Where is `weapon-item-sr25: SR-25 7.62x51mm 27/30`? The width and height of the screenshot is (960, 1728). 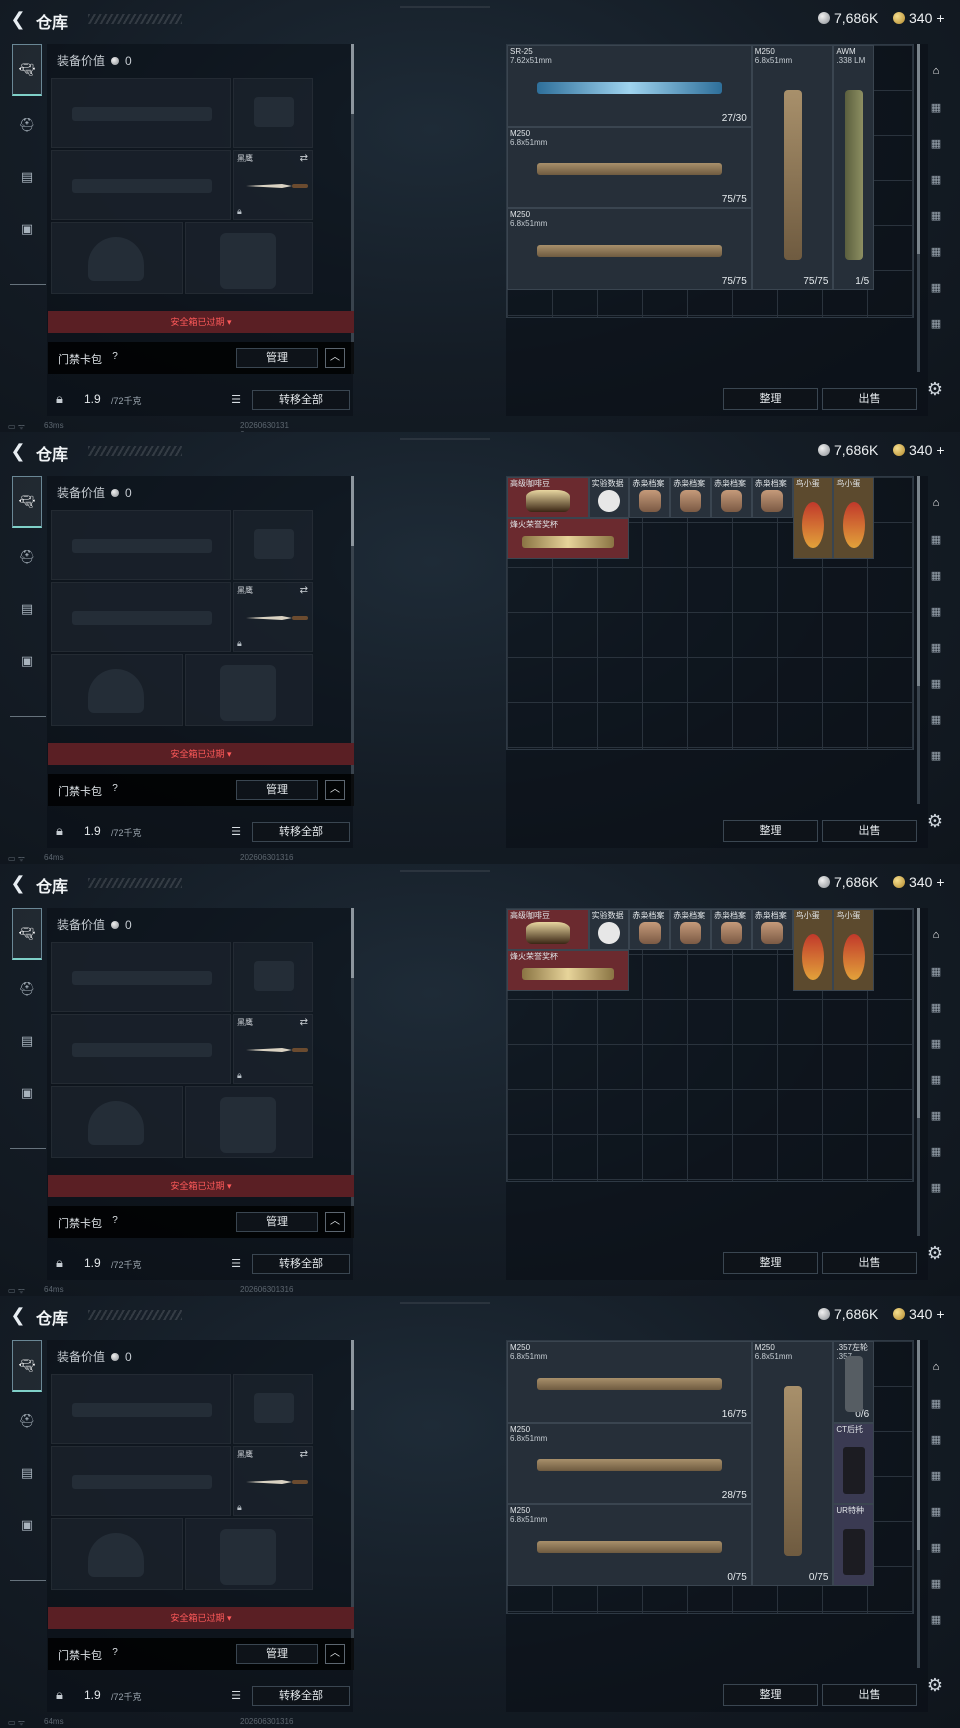
weapon-item-sr25: SR-25 7.62x51mm 27/30 is located at coordinates (629, 86).